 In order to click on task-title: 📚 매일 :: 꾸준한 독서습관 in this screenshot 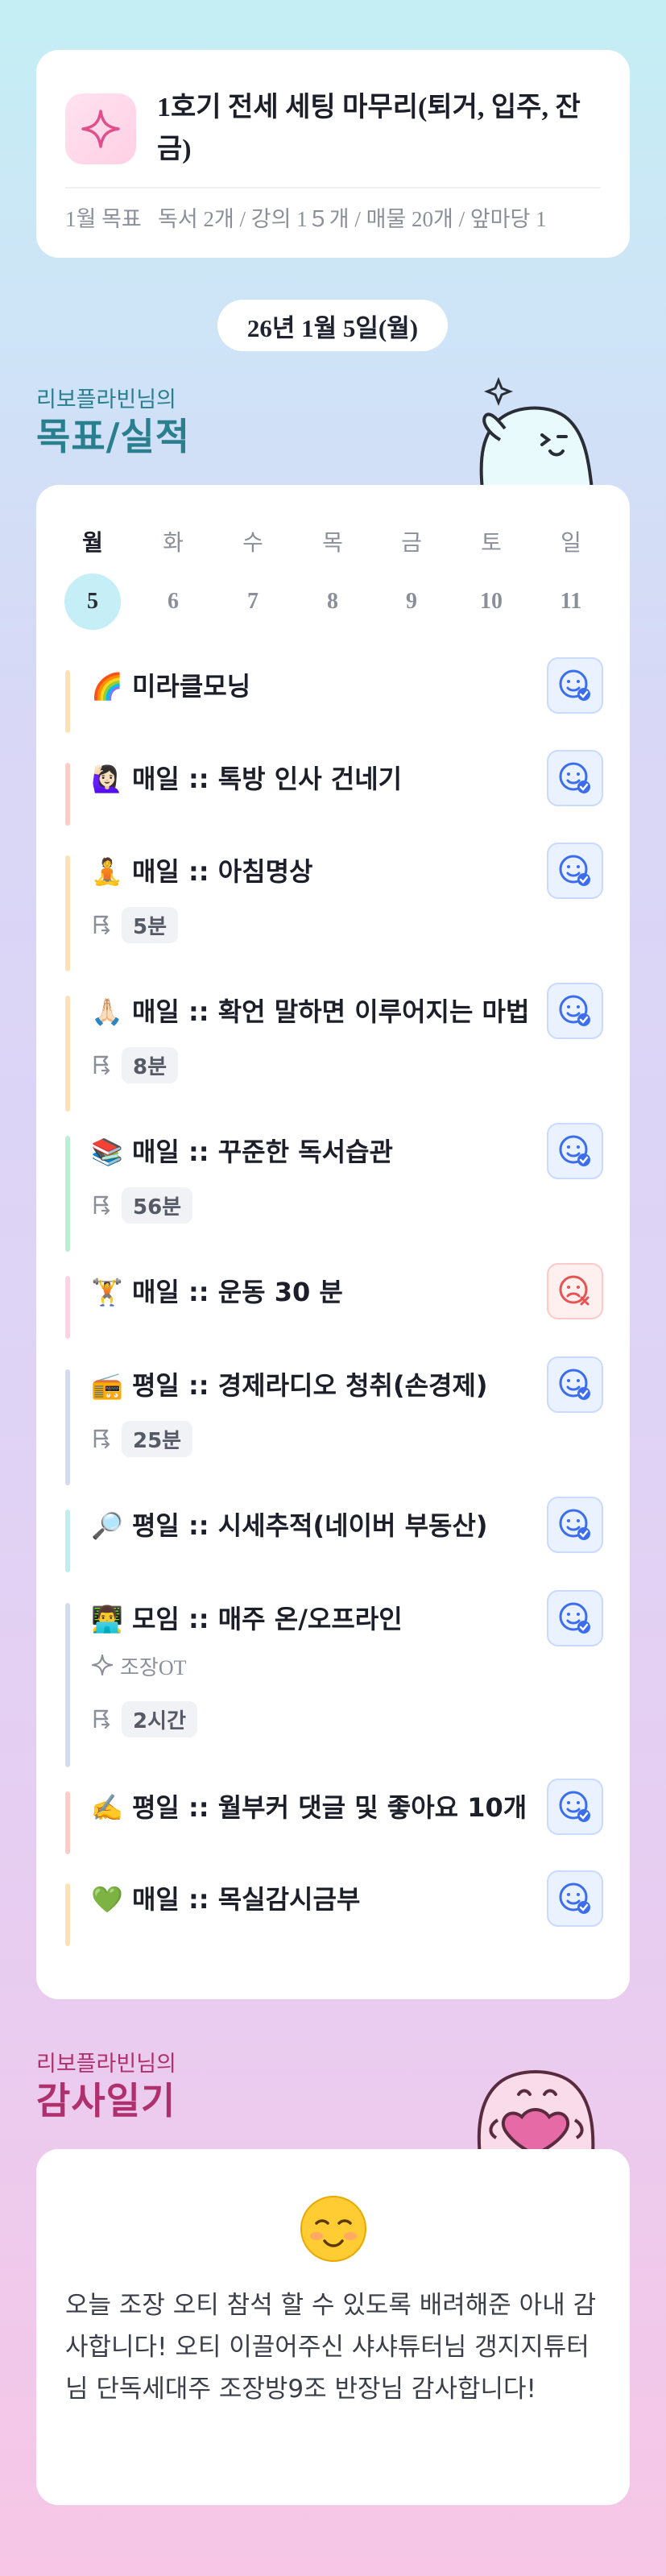, I will do `click(242, 1152)`.